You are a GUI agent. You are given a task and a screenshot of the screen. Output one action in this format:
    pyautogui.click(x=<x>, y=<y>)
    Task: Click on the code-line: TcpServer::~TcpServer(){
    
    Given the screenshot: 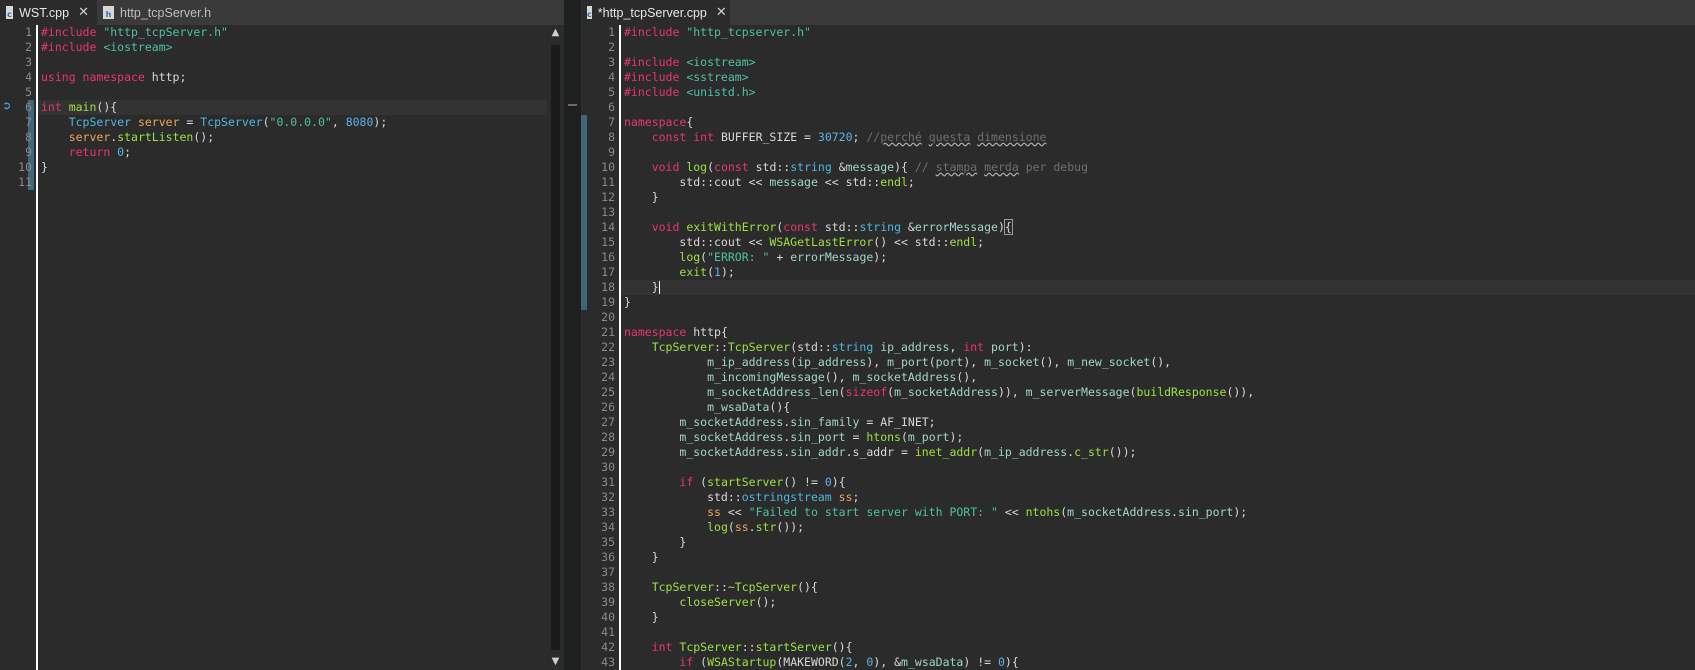 What is the action you would take?
    pyautogui.click(x=721, y=587)
    